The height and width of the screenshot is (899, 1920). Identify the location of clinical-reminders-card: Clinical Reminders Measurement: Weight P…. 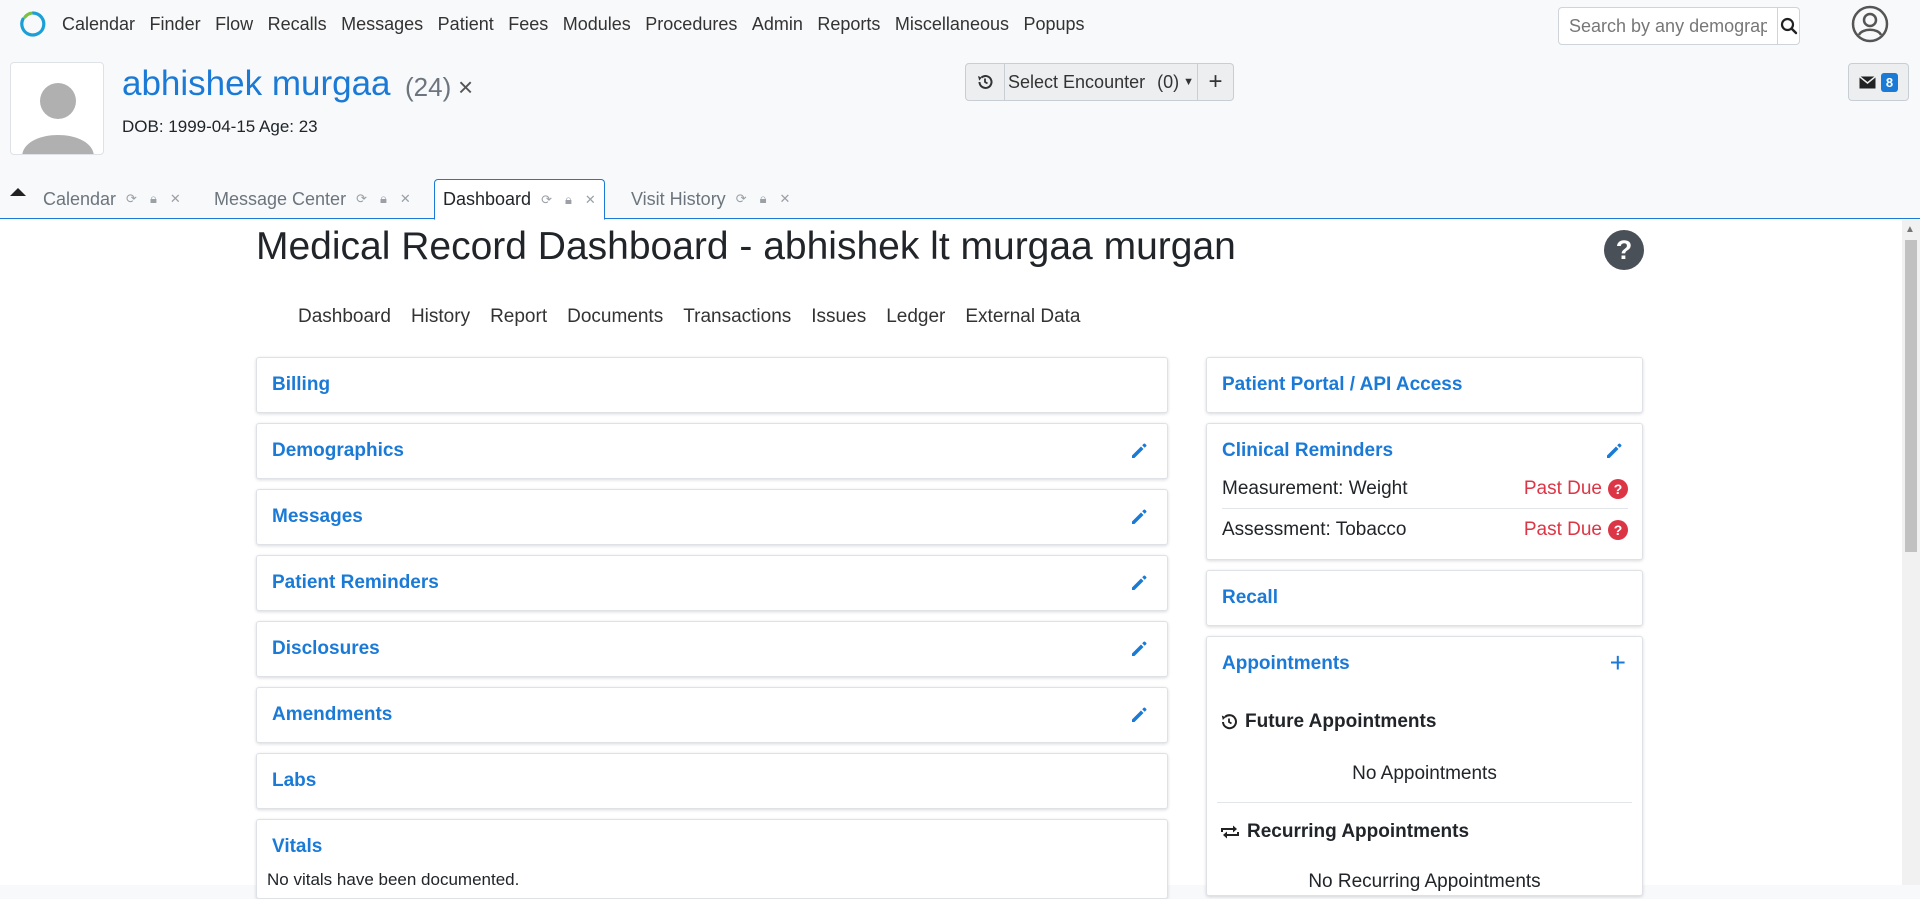
(1424, 491).